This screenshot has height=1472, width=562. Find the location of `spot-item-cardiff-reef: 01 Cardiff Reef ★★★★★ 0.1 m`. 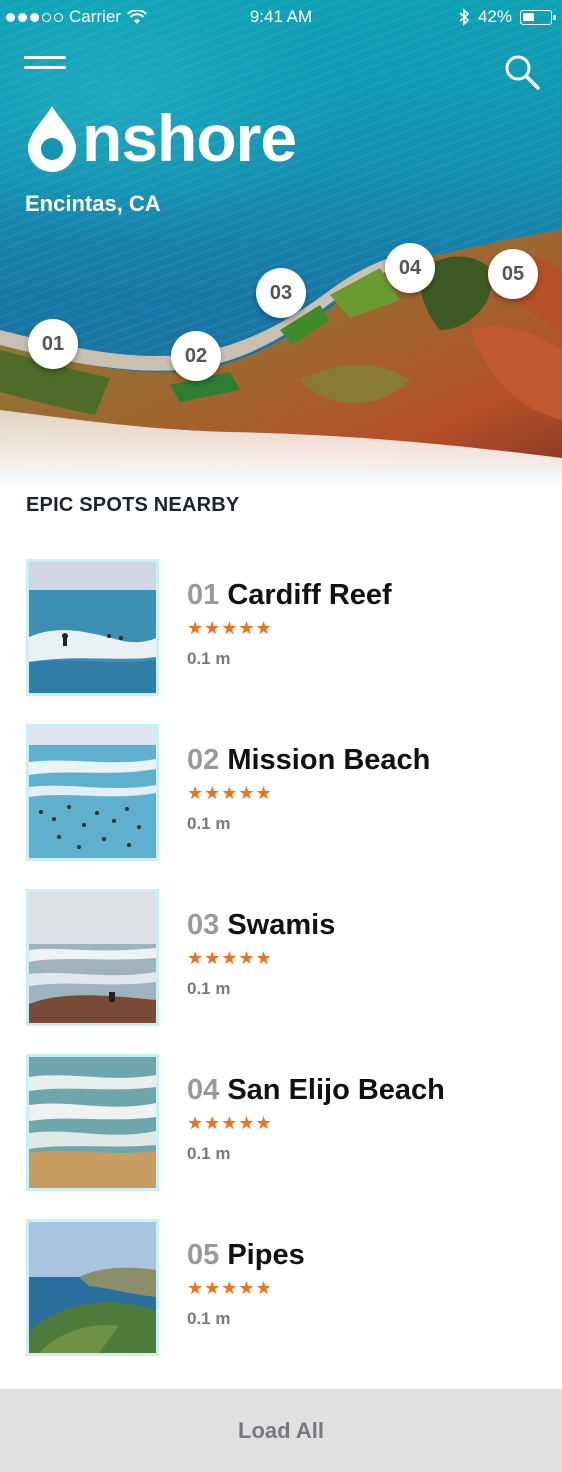

spot-item-cardiff-reef: 01 Cardiff Reef ★★★★★ 0.1 m is located at coordinates (281, 628).